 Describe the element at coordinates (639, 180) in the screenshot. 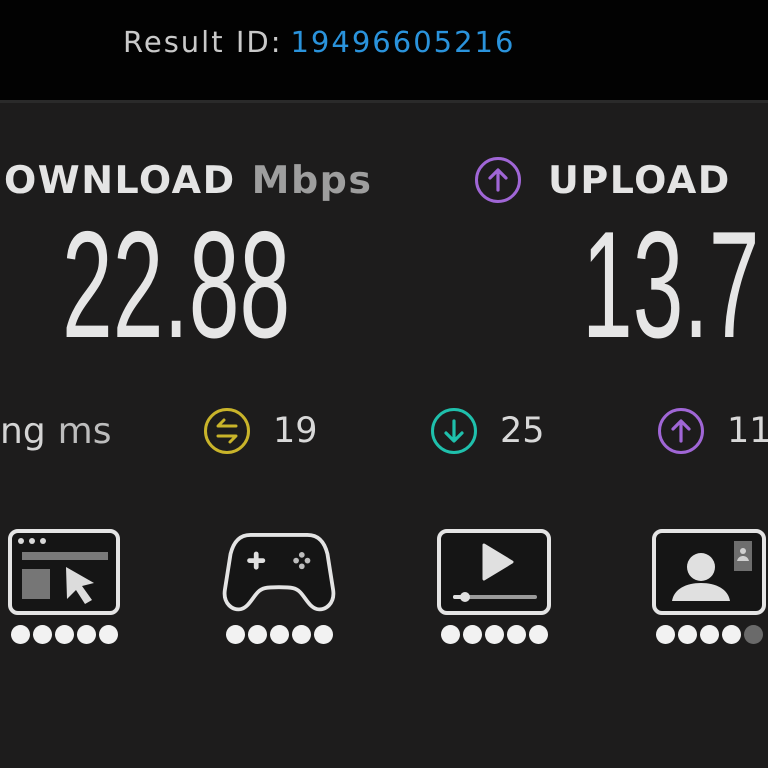

I see `speed-label: UPLOAD` at that location.